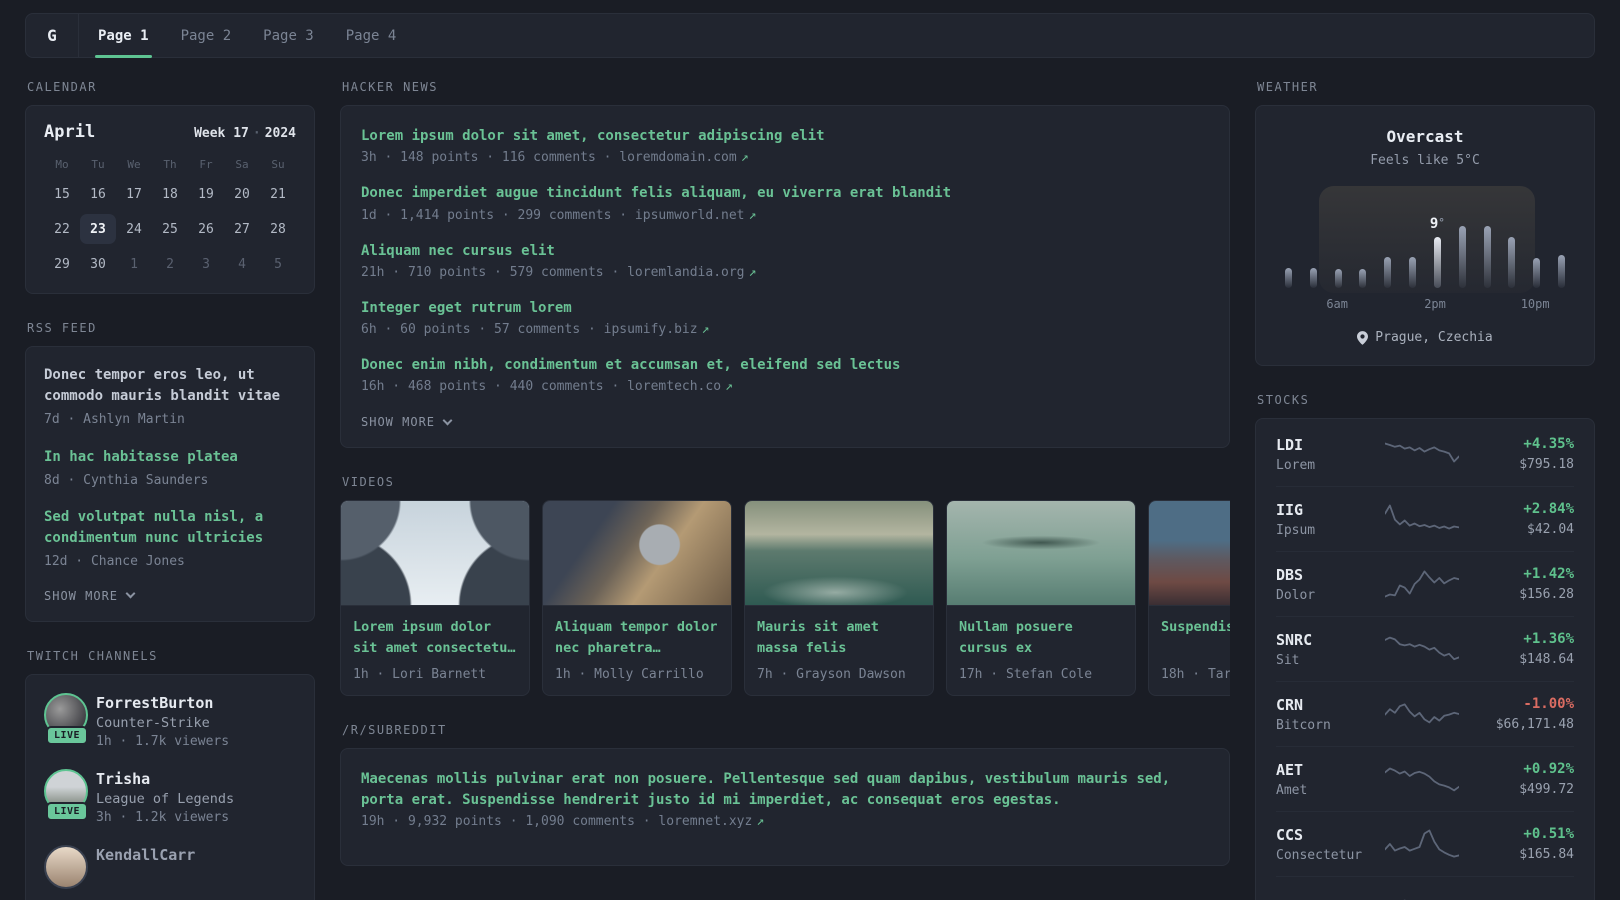 This screenshot has width=1620, height=900. Describe the element at coordinates (62, 264) in the screenshot. I see `calendar-day: 29` at that location.